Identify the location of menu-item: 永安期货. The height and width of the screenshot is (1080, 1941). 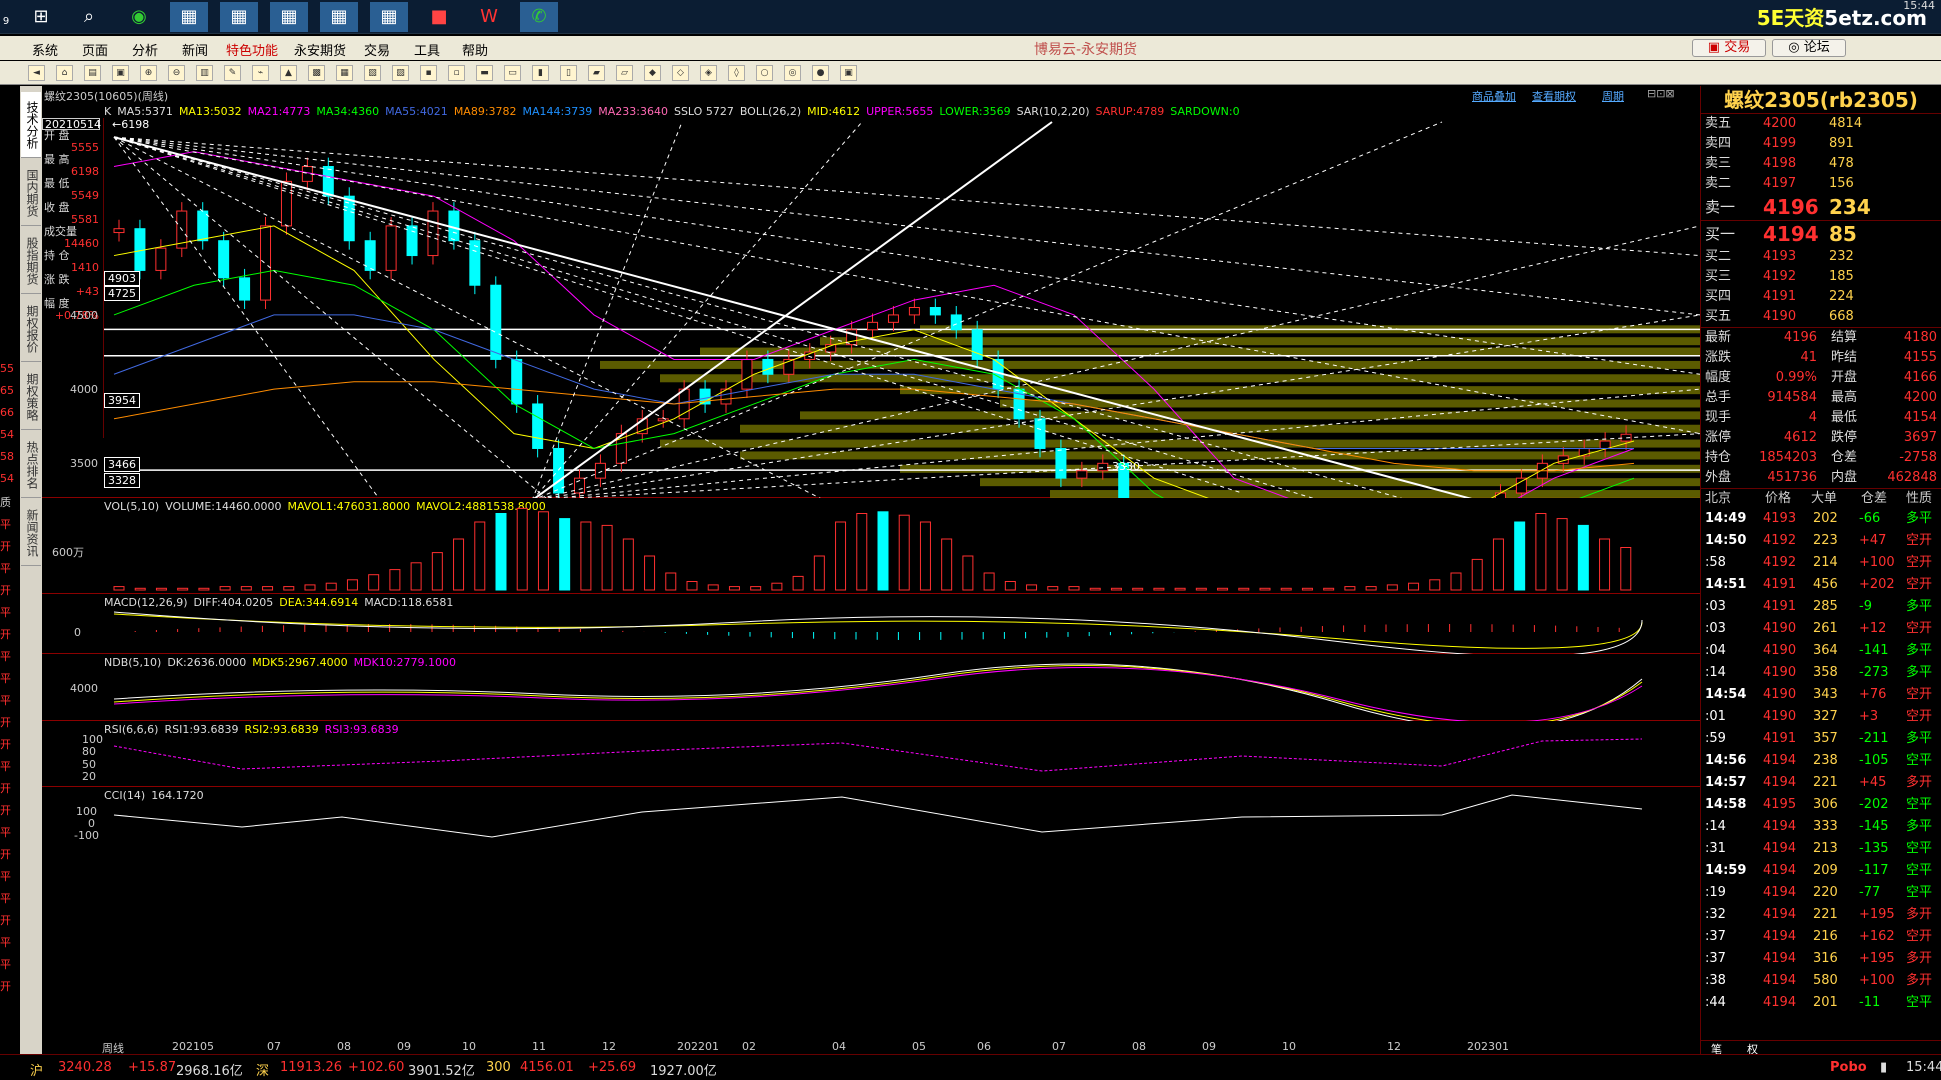
(320, 49).